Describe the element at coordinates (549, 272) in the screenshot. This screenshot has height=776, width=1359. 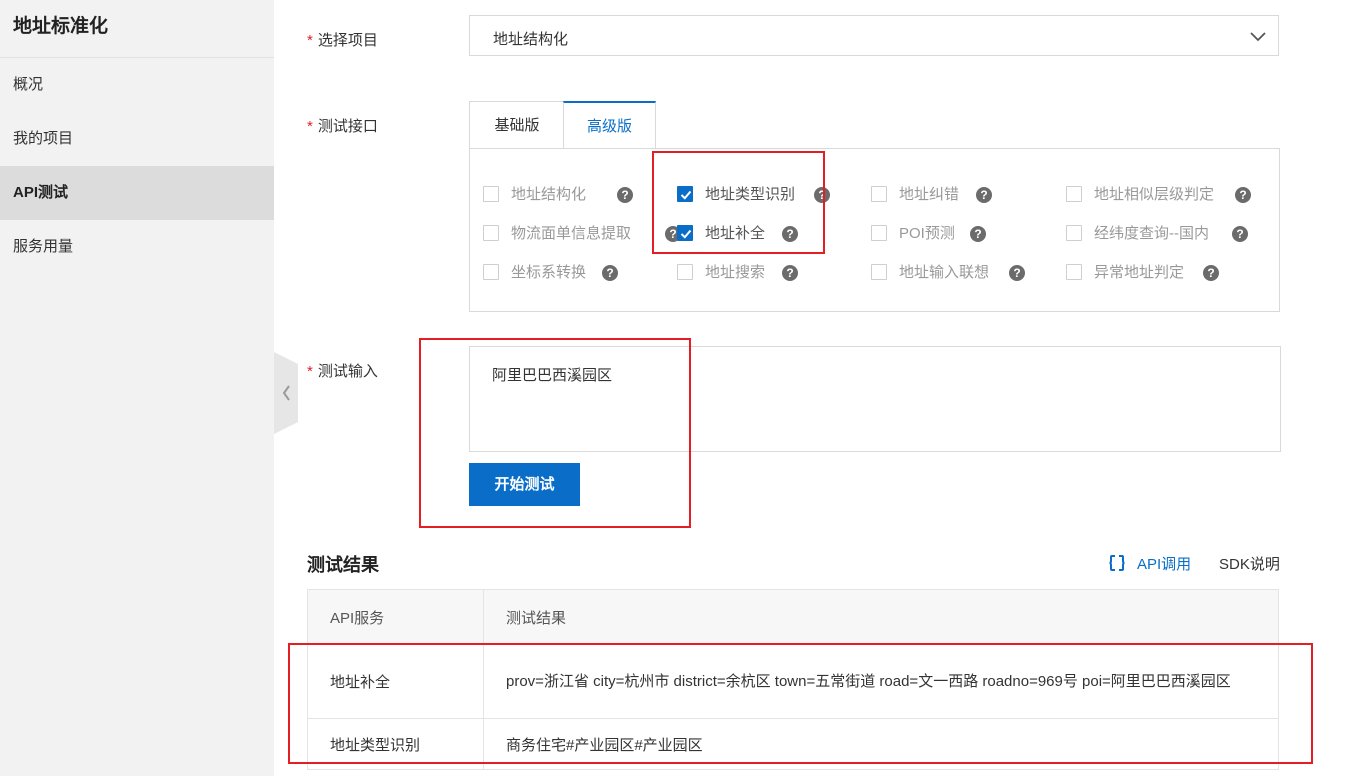
I see `option-label: 坐标系转换` at that location.